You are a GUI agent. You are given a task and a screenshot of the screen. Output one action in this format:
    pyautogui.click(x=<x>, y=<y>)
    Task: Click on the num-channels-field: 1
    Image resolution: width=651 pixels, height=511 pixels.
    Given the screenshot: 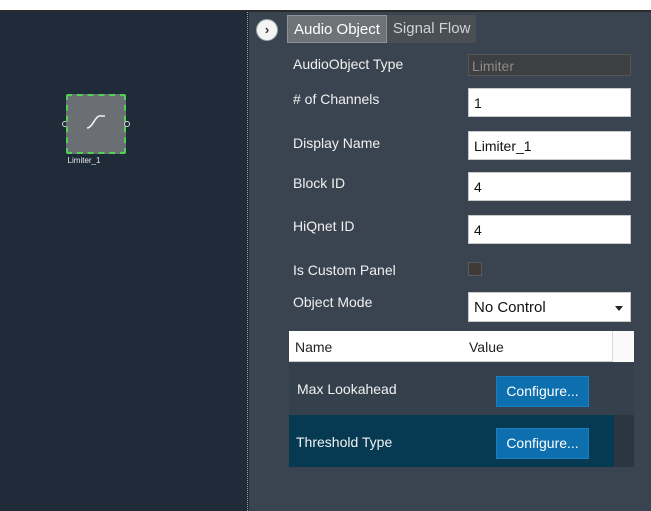 What is the action you would take?
    pyautogui.click(x=549, y=102)
    